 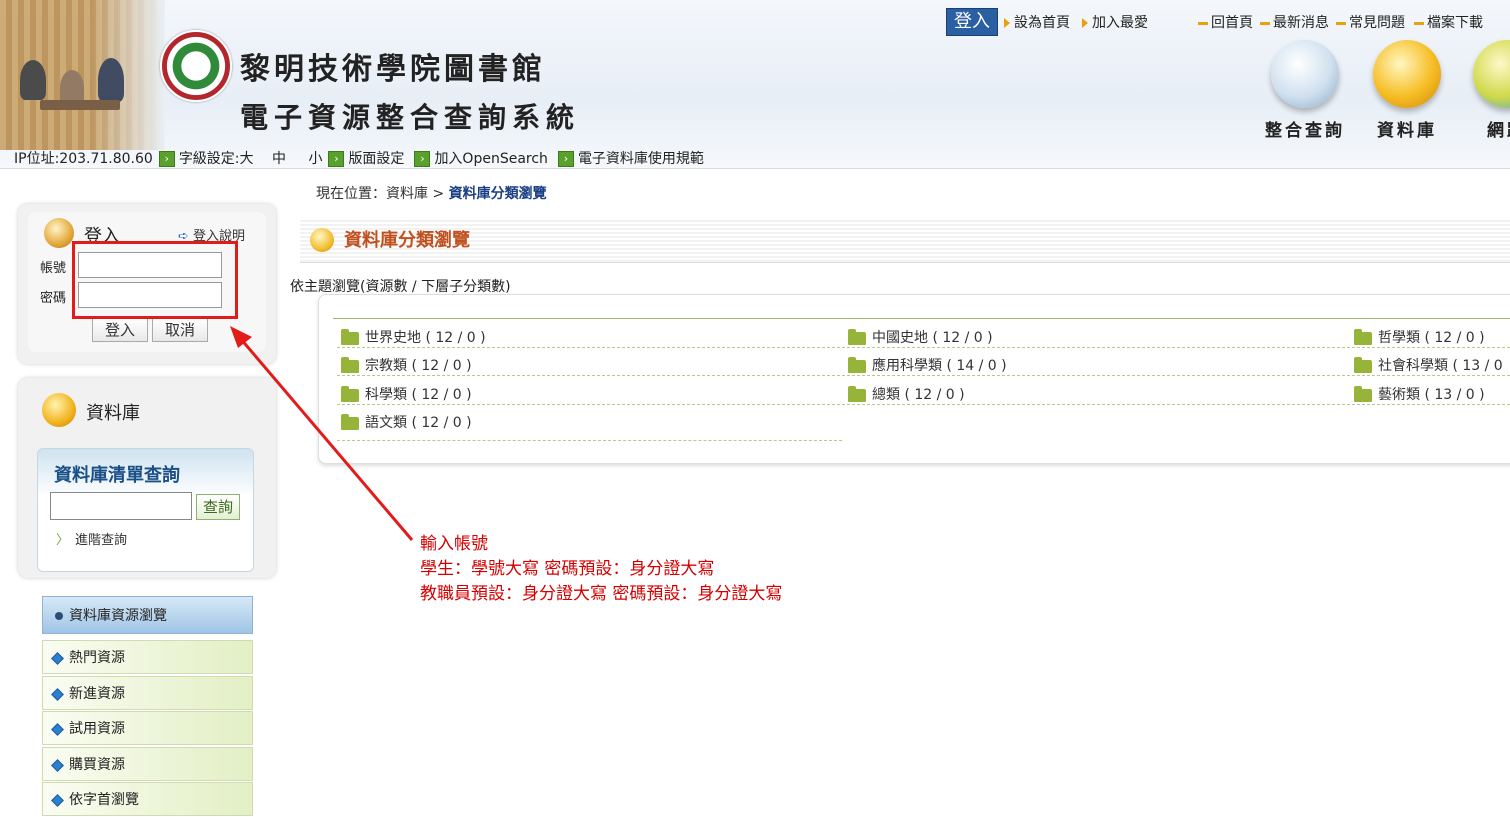 What do you see at coordinates (601, 594) in the screenshot?
I see `annotation-line-3: 教職員預設：身分證大寫 密碼預設：身分證大寫` at bounding box center [601, 594].